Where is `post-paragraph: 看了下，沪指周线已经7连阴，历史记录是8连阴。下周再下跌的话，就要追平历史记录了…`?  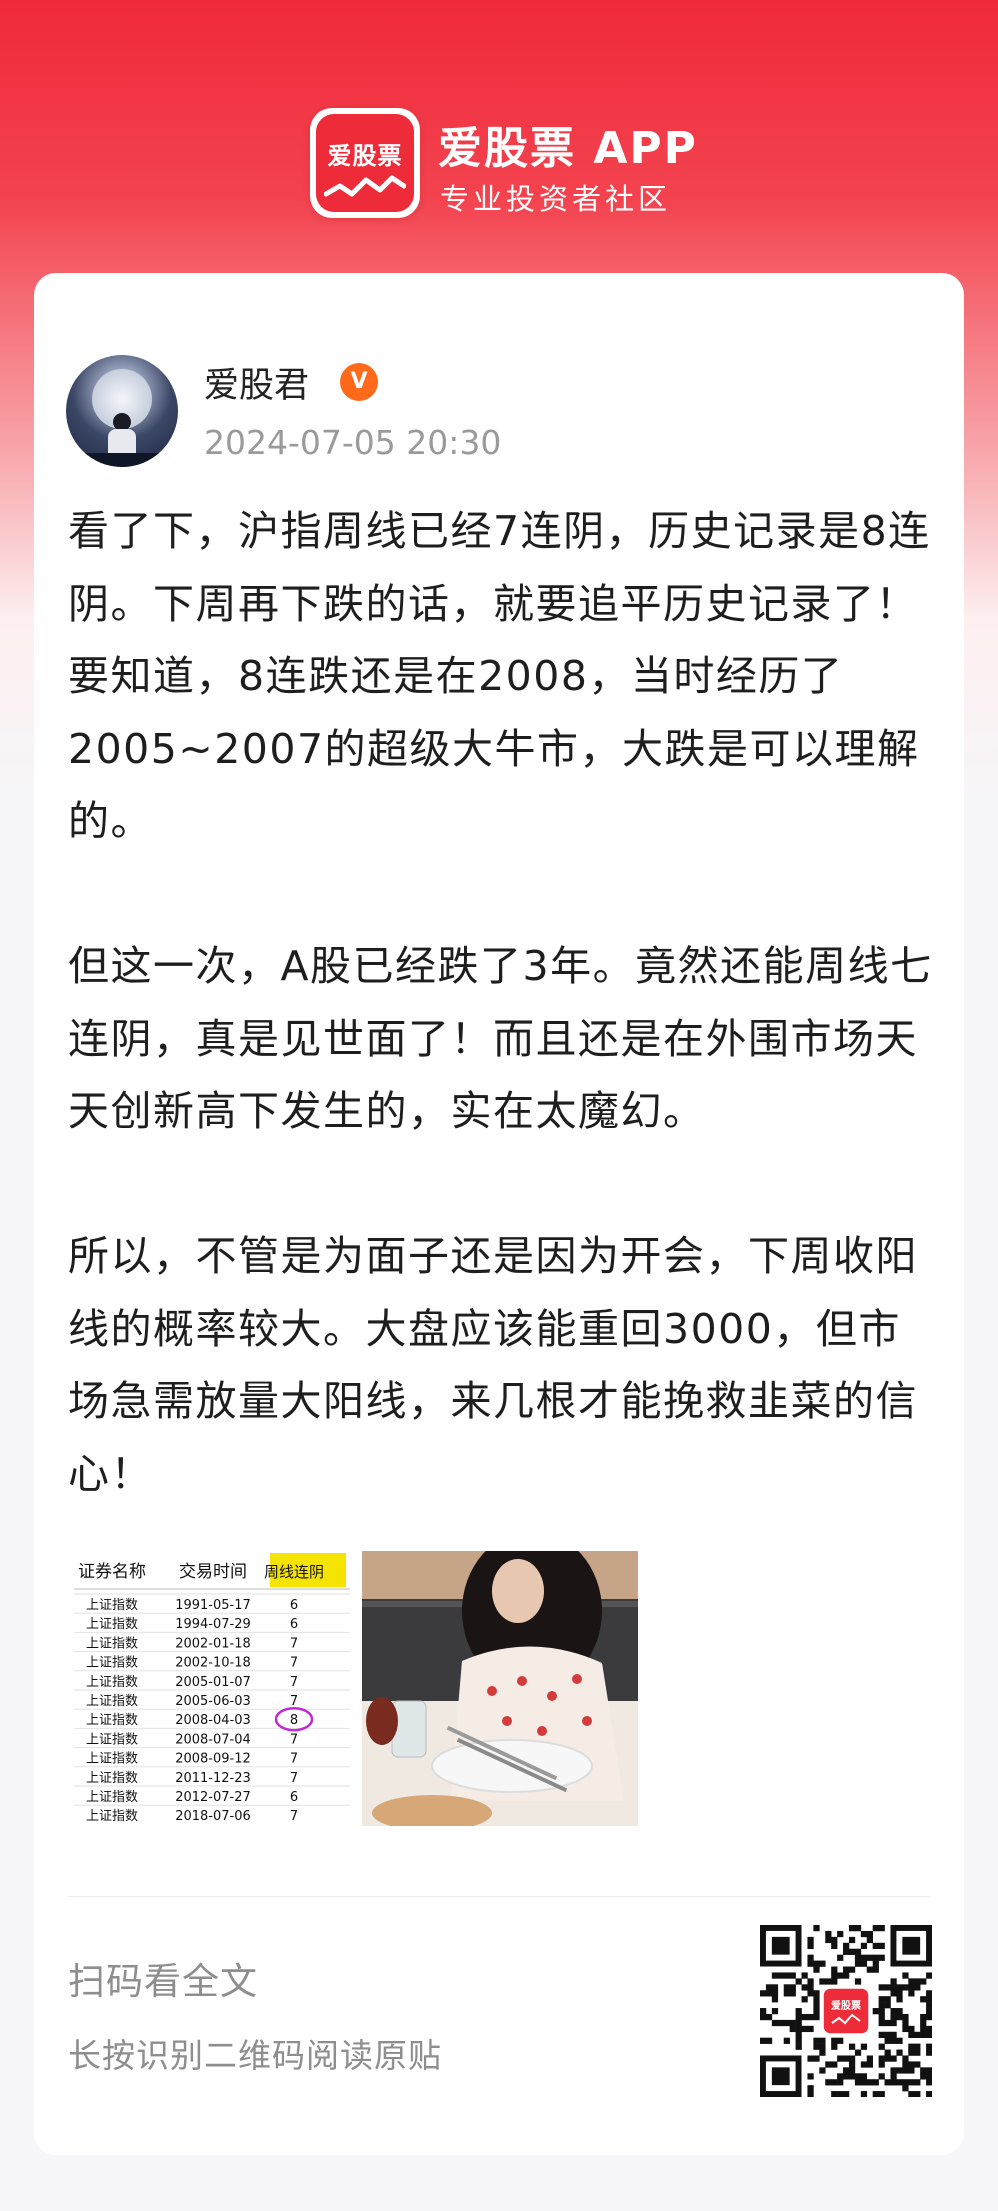
post-paragraph: 看了下，沪指周线已经7连阴，历史记录是8连阴。下周再下跌的话，就要追平历史记录了… is located at coordinates (499, 676).